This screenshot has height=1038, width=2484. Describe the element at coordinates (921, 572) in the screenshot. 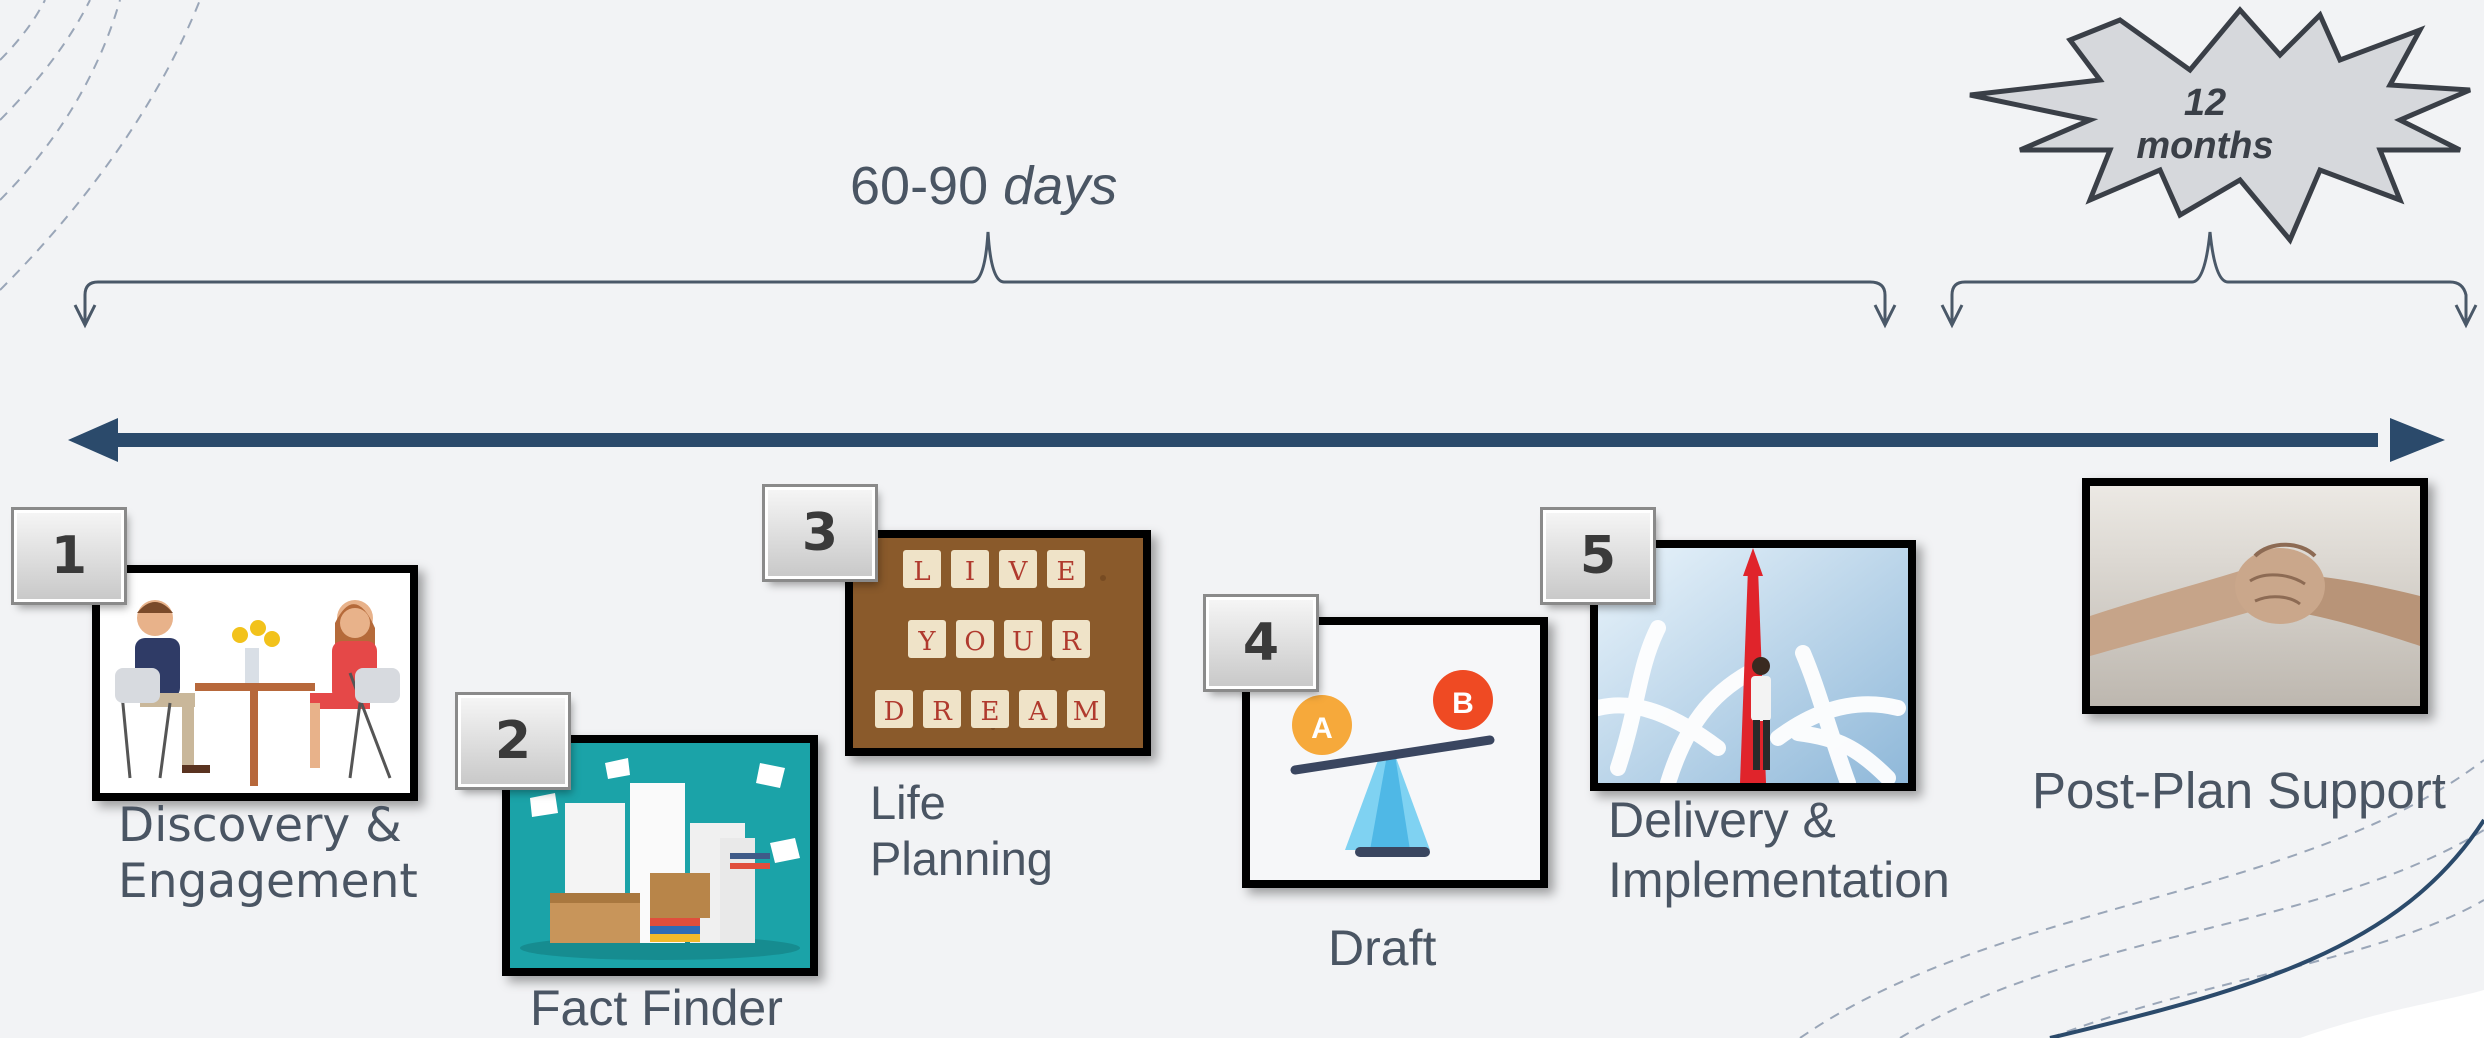

I see `tile-L: L` at that location.